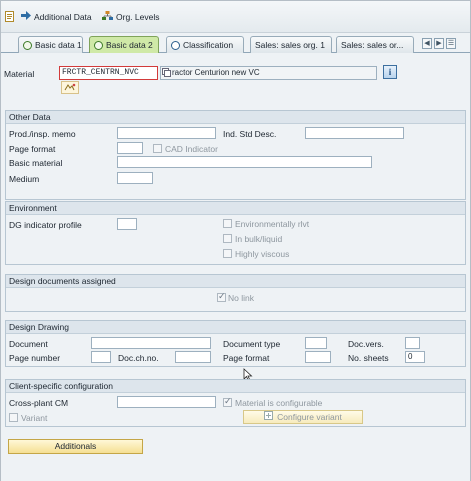 The width and height of the screenshot is (471, 481). I want to click on tab-label: Classification, so click(208, 45).